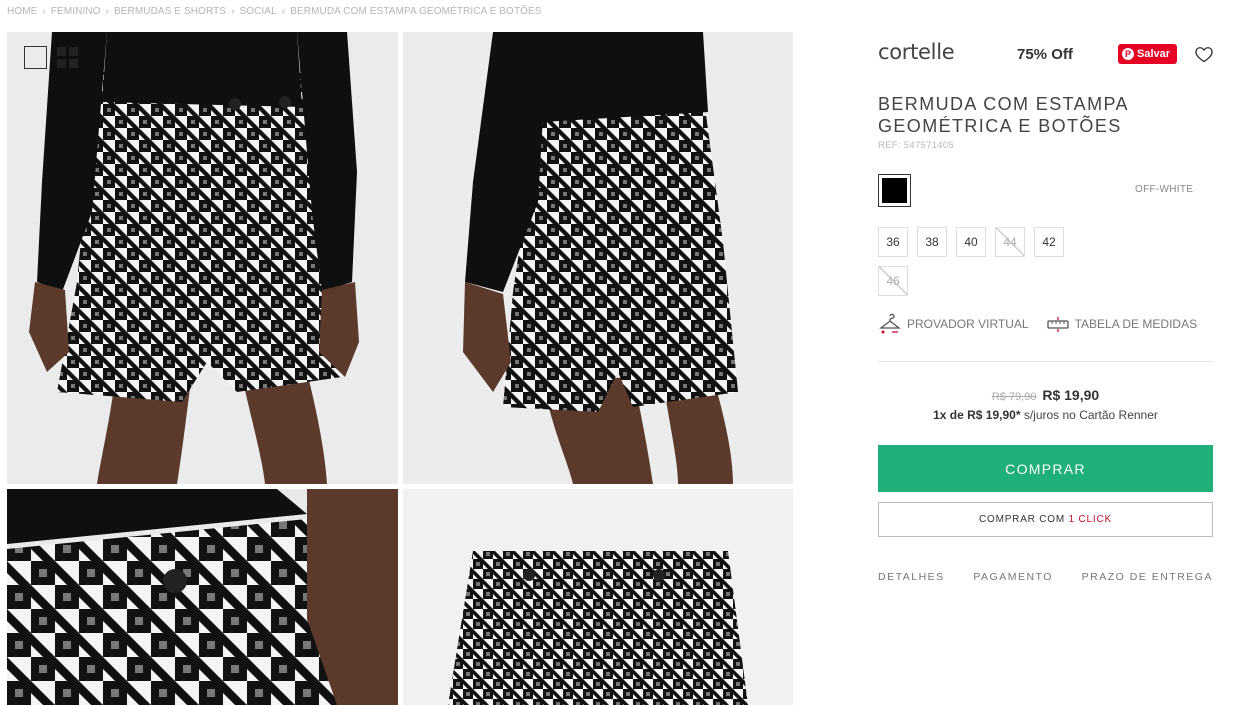 The height and width of the screenshot is (705, 1258). Describe the element at coordinates (1071, 395) in the screenshot. I see `current-price: R$ 19,90` at that location.